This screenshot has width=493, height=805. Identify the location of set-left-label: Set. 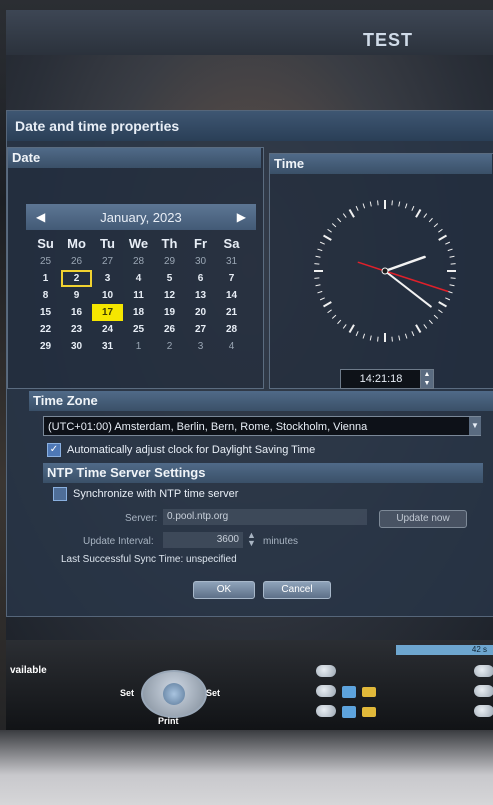
(127, 693).